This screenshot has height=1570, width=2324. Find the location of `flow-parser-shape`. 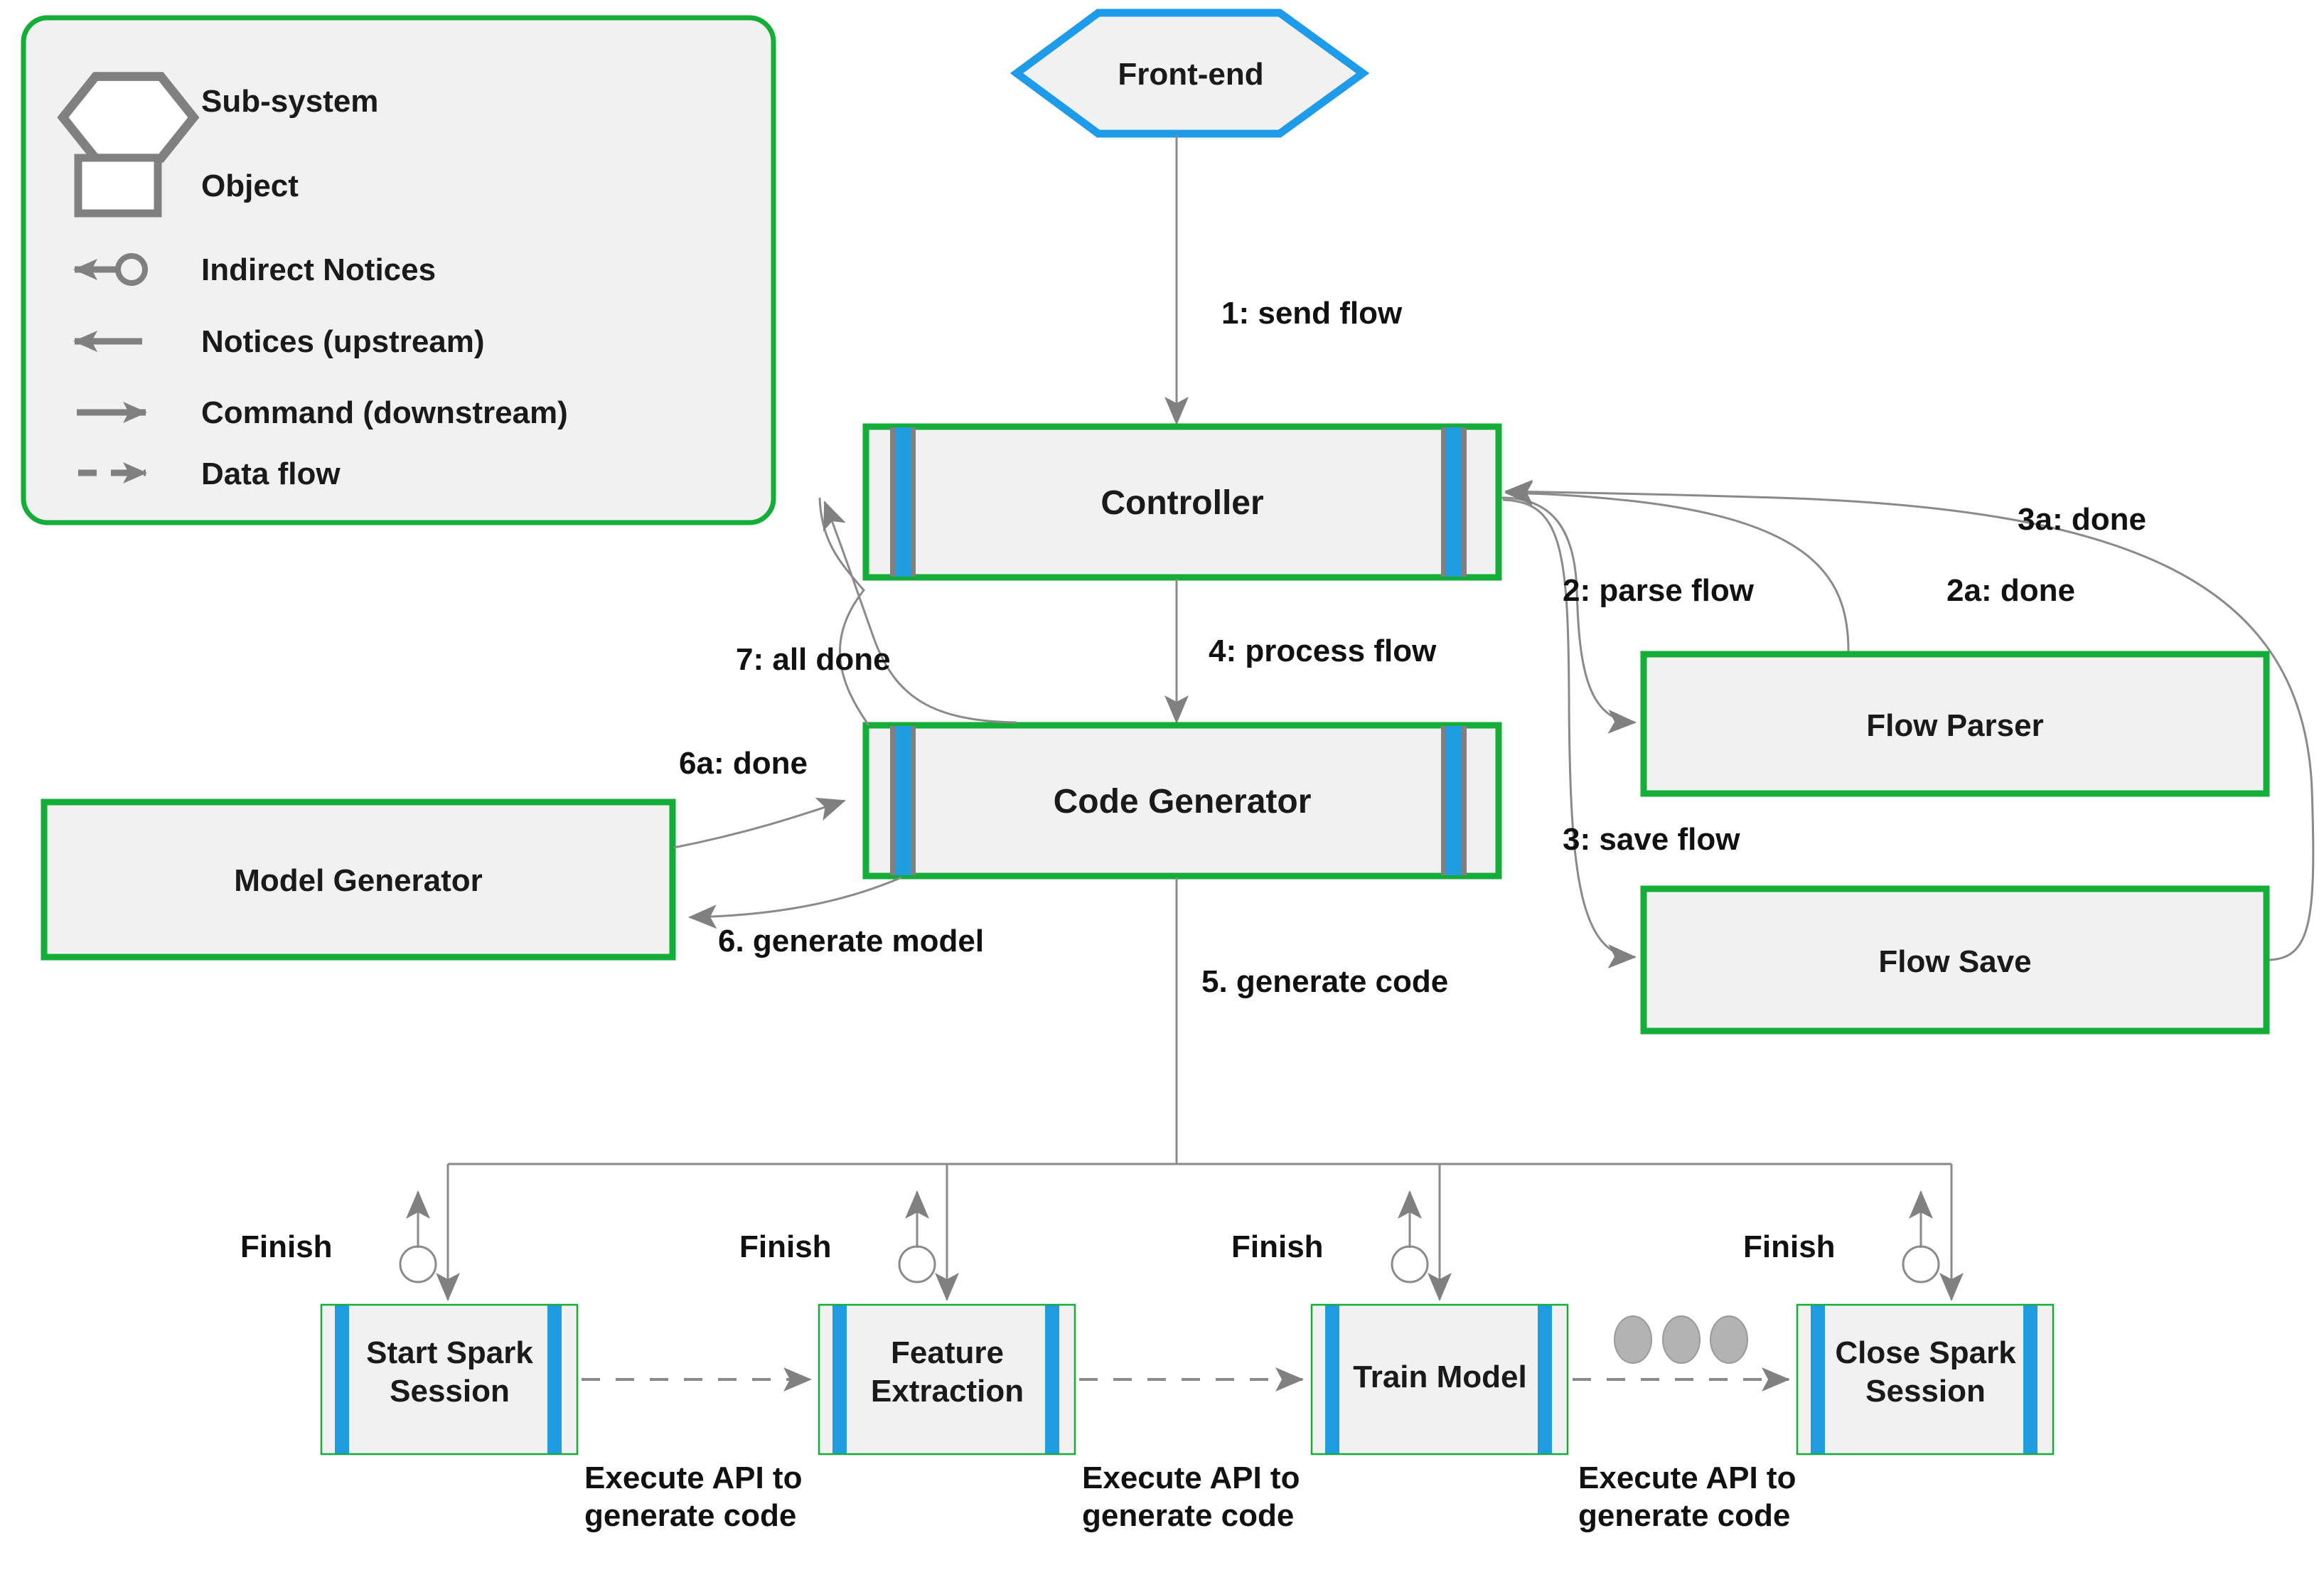

flow-parser-shape is located at coordinates (1955, 724).